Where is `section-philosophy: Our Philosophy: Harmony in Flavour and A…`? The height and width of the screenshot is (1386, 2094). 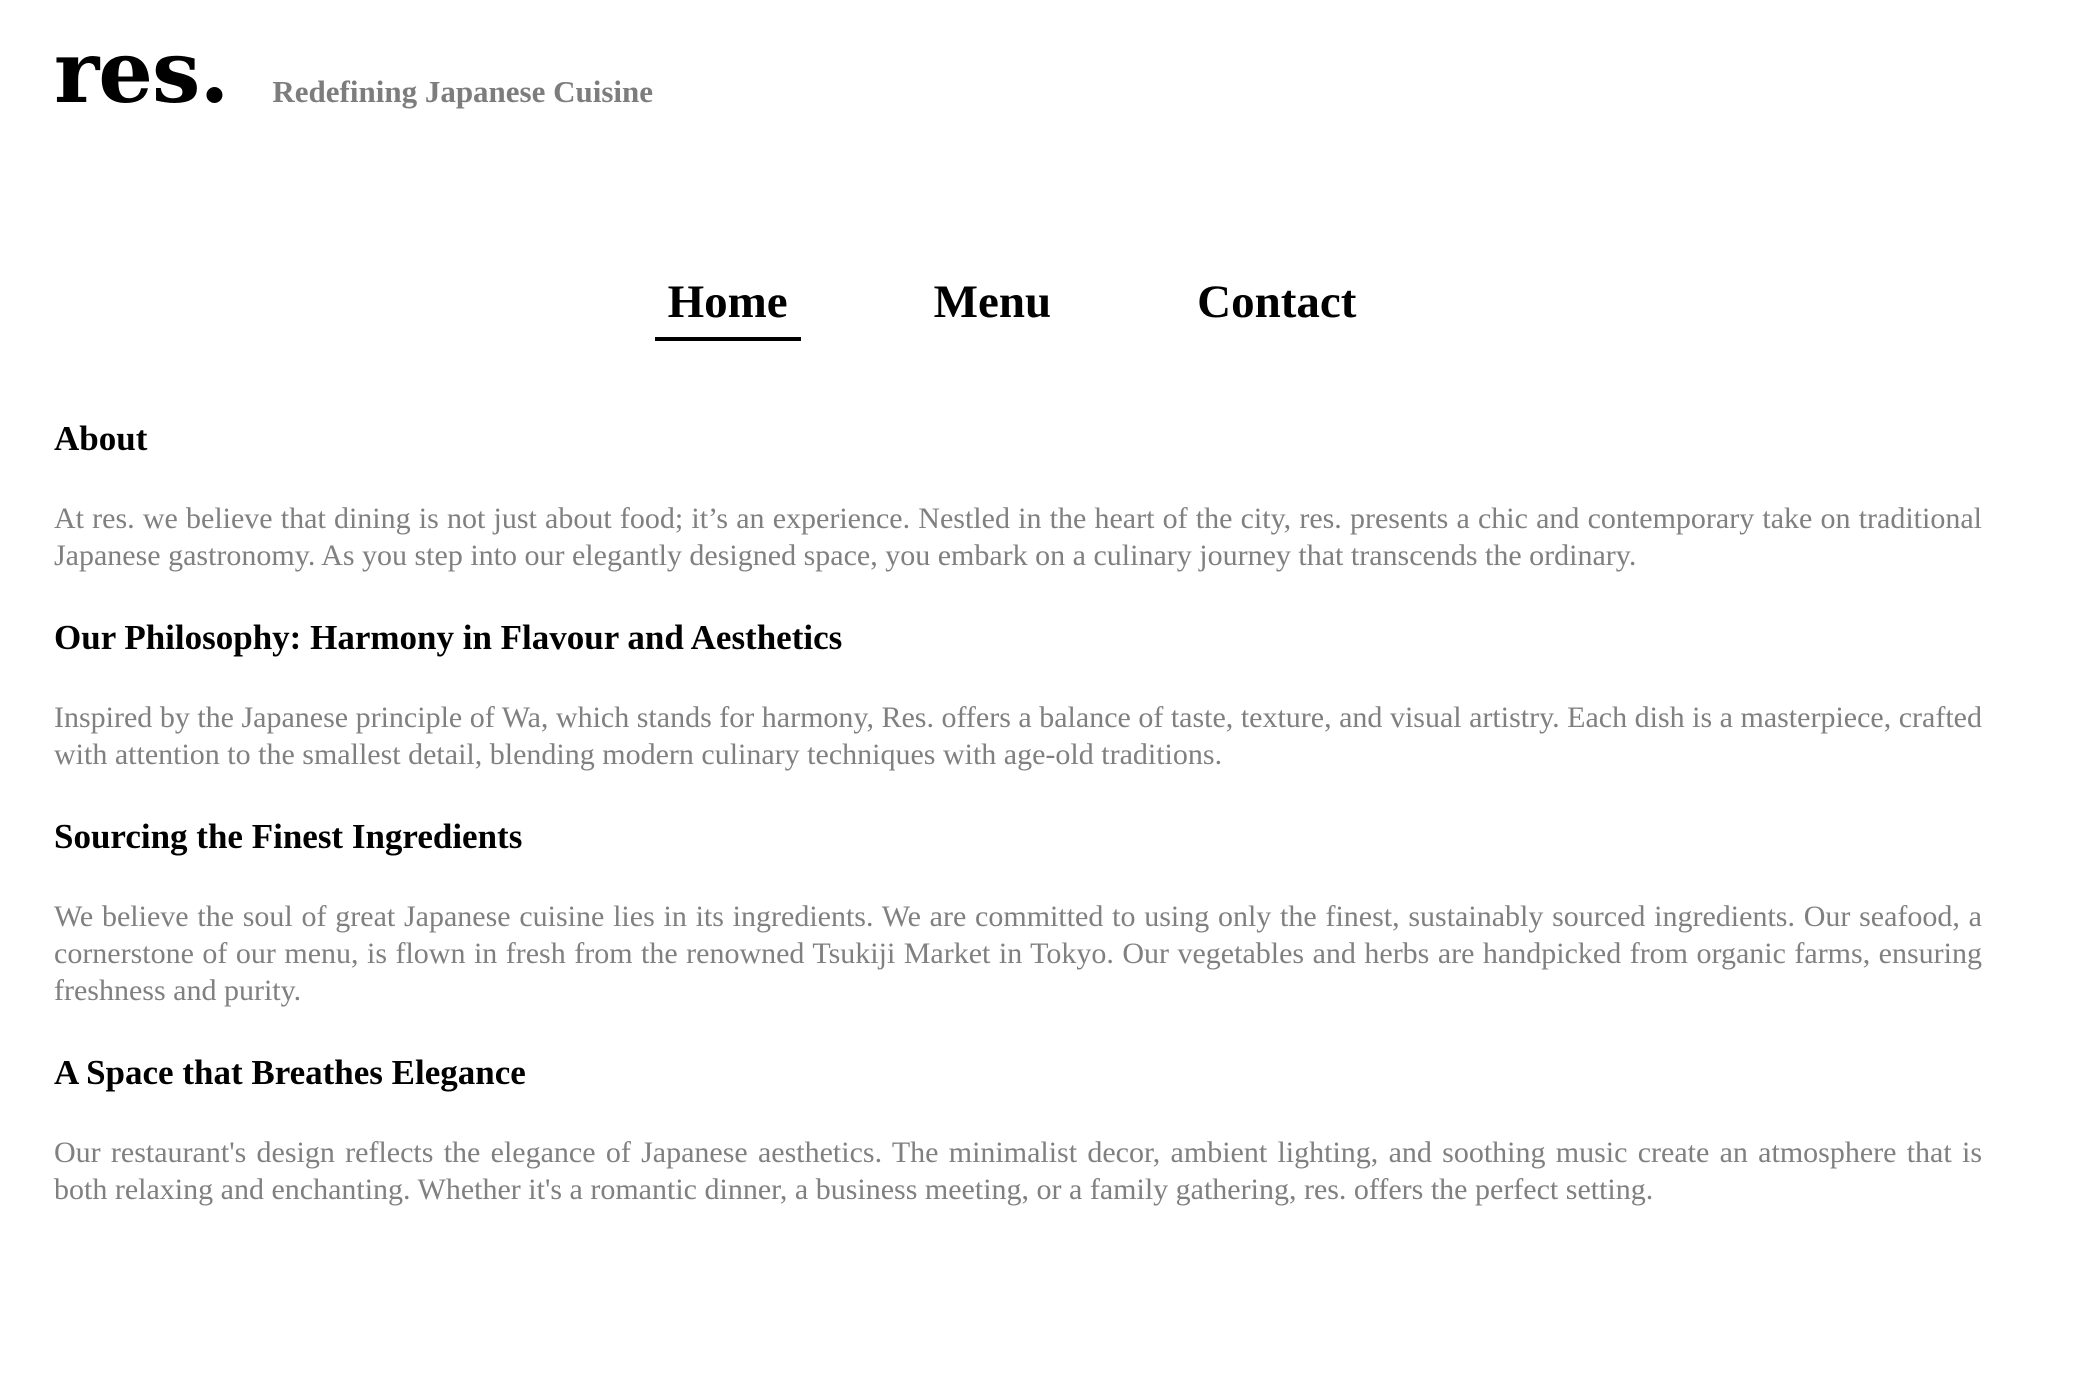 section-philosophy: Our Philosophy: Harmony in Flavour and A… is located at coordinates (1018, 693).